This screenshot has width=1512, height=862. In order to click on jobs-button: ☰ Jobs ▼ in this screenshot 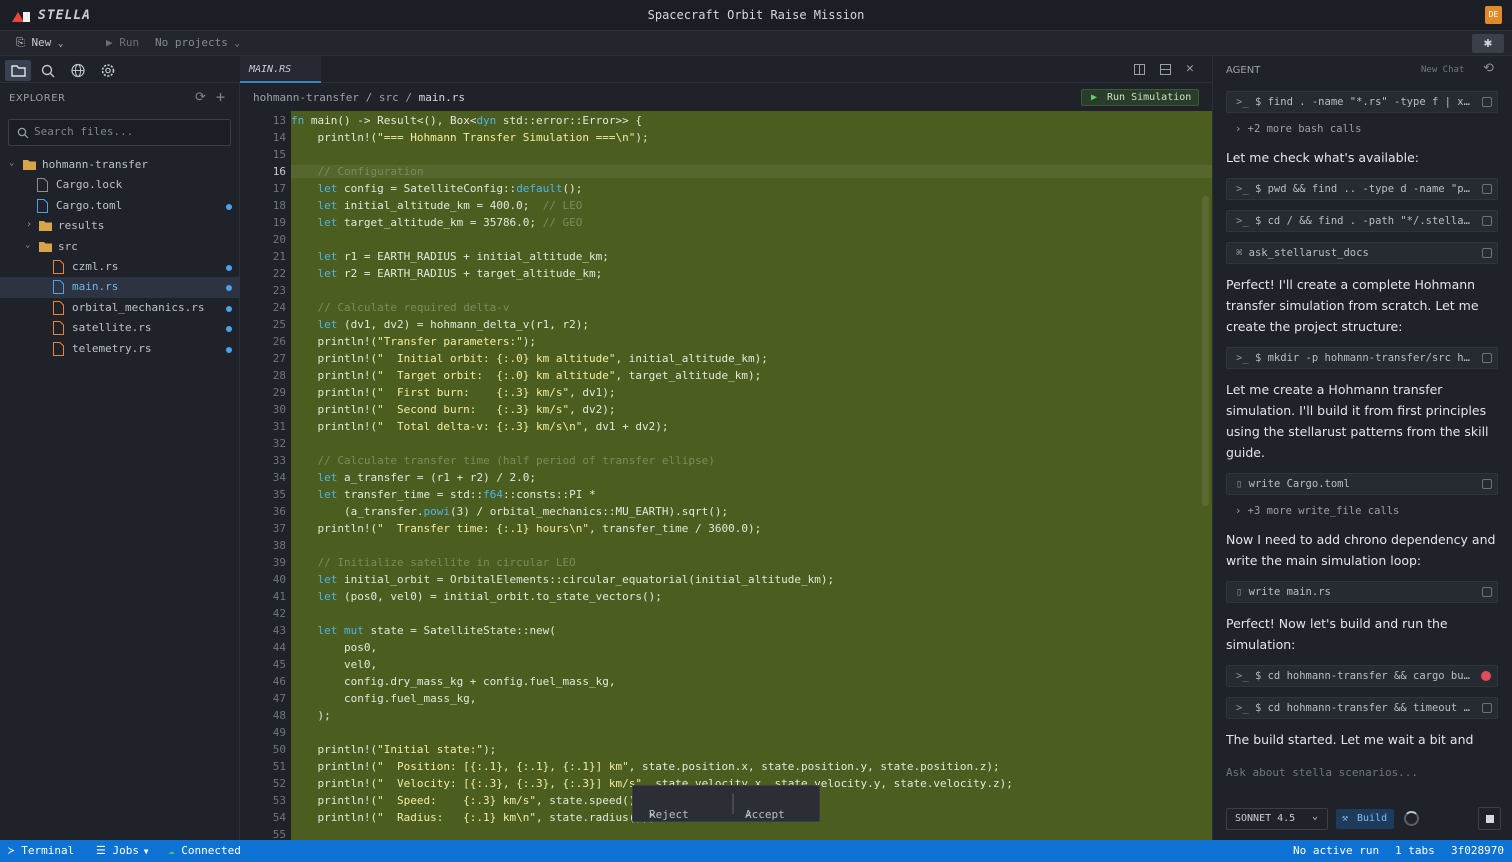, I will do `click(122, 850)`.